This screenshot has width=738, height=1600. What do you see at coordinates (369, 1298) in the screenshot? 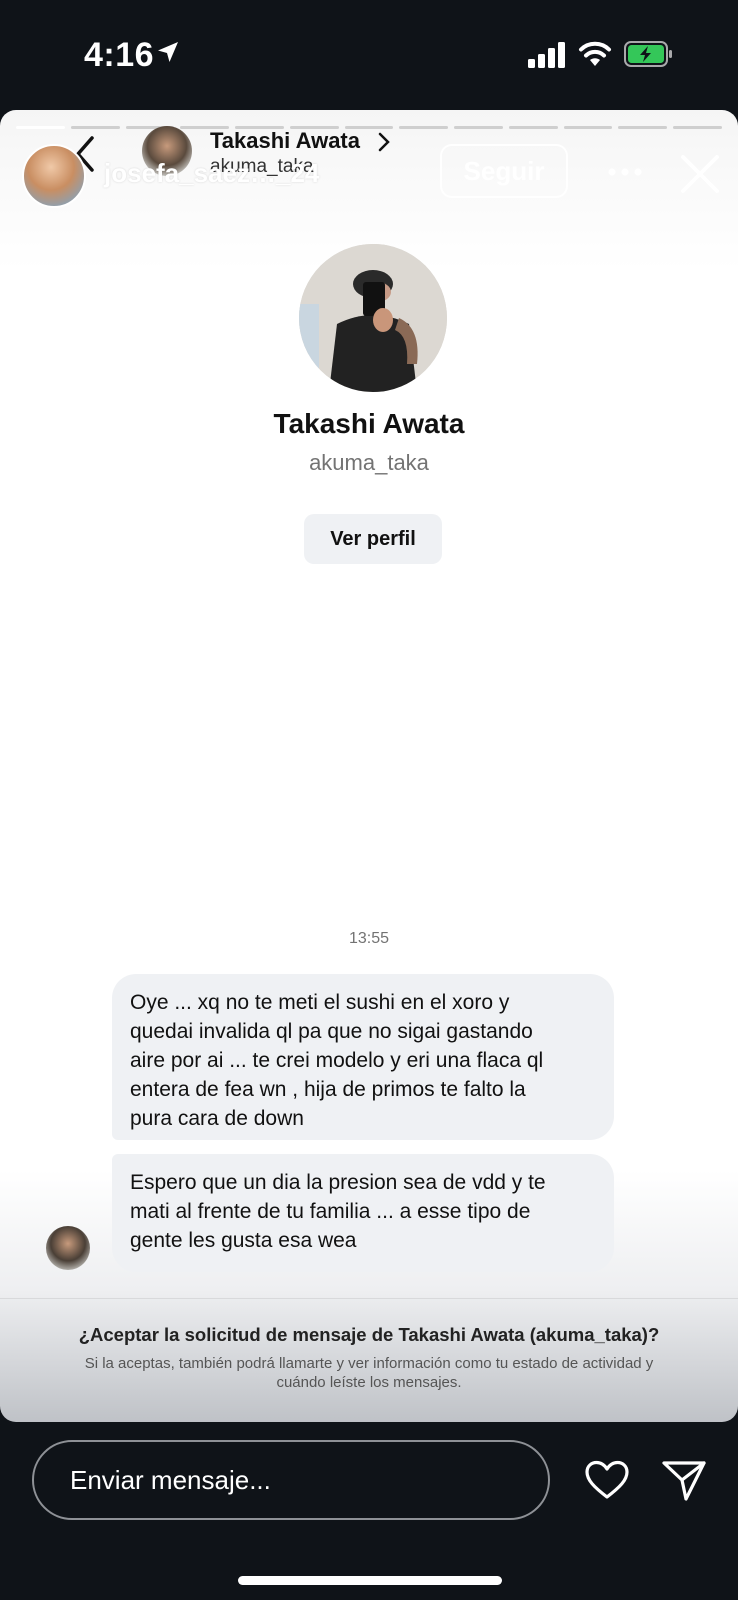
I see `divider` at bounding box center [369, 1298].